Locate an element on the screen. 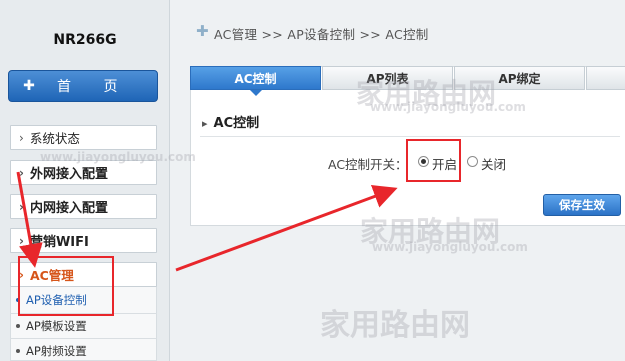 The height and width of the screenshot is (361, 625). arrow-to-radio is located at coordinates (286, 228).